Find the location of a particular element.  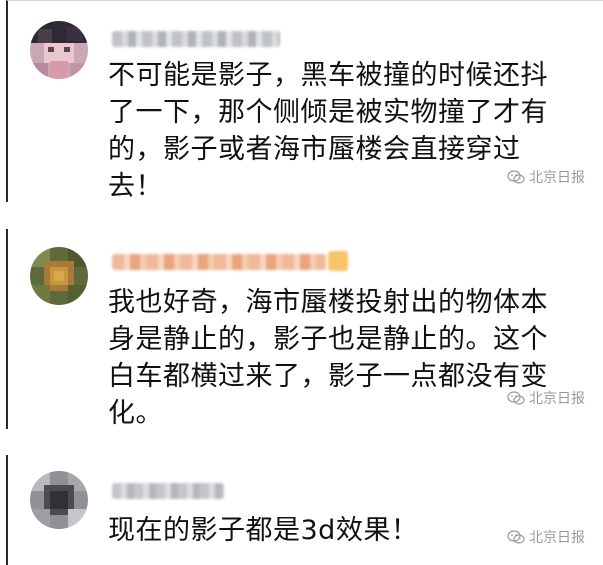

comment-text: 现在的影子都是3d效果！ is located at coordinates (263, 530).